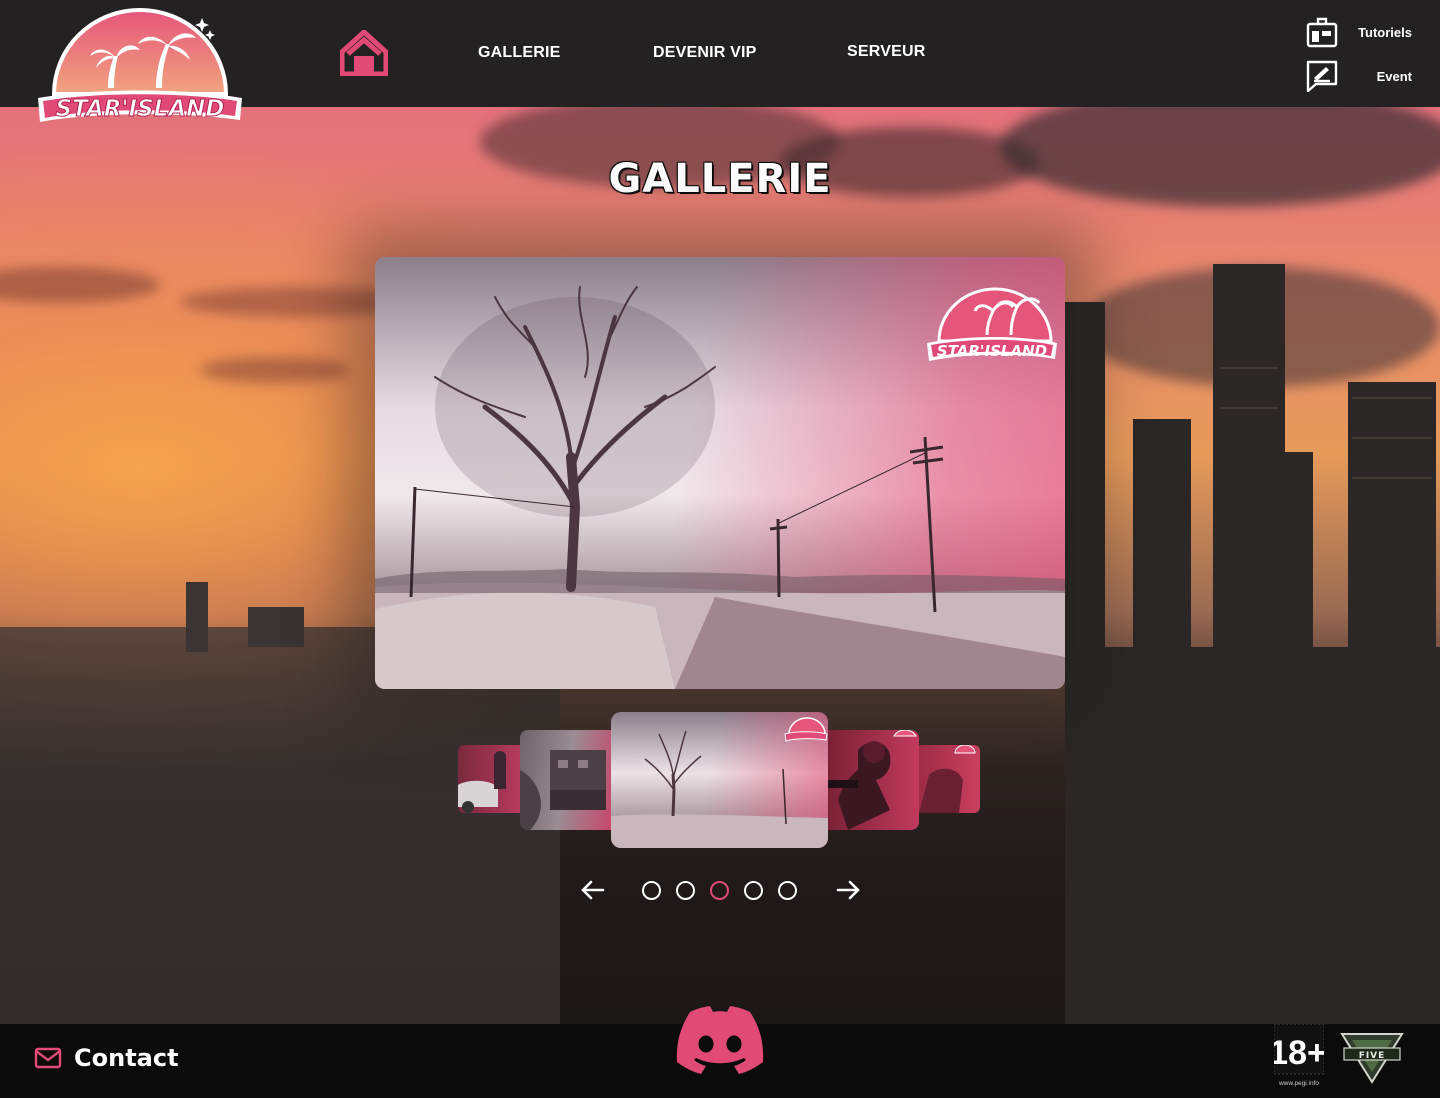  I want to click on next-arrow-icon, so click(848, 890).